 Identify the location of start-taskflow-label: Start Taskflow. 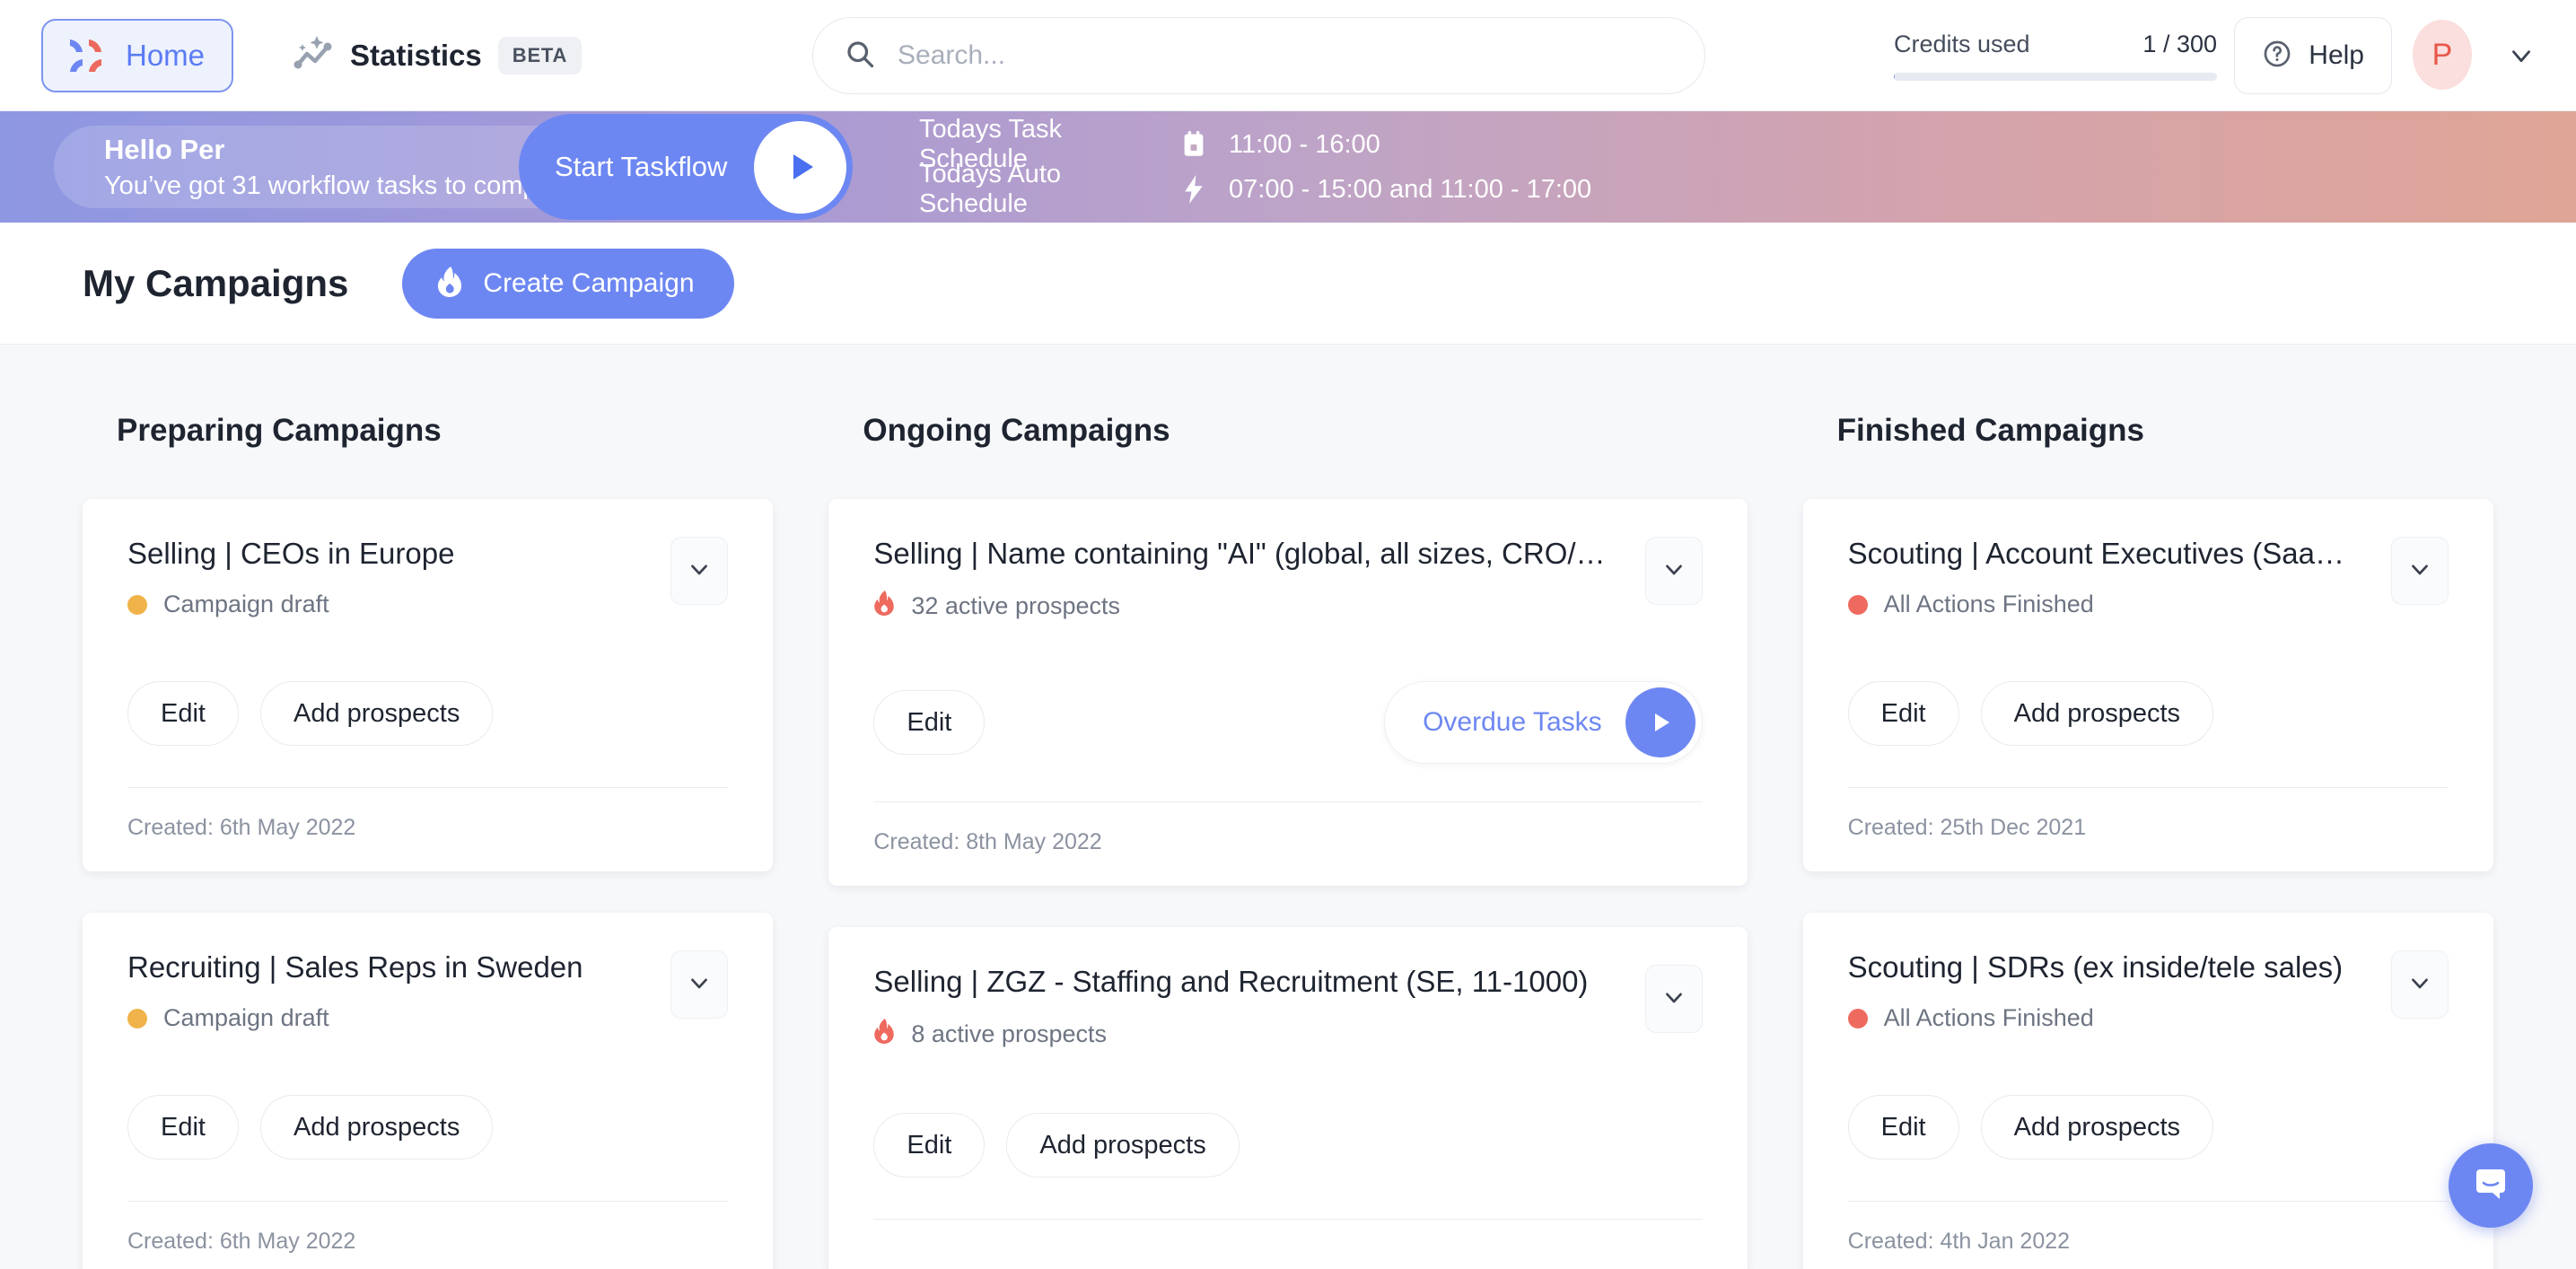
(641, 166).